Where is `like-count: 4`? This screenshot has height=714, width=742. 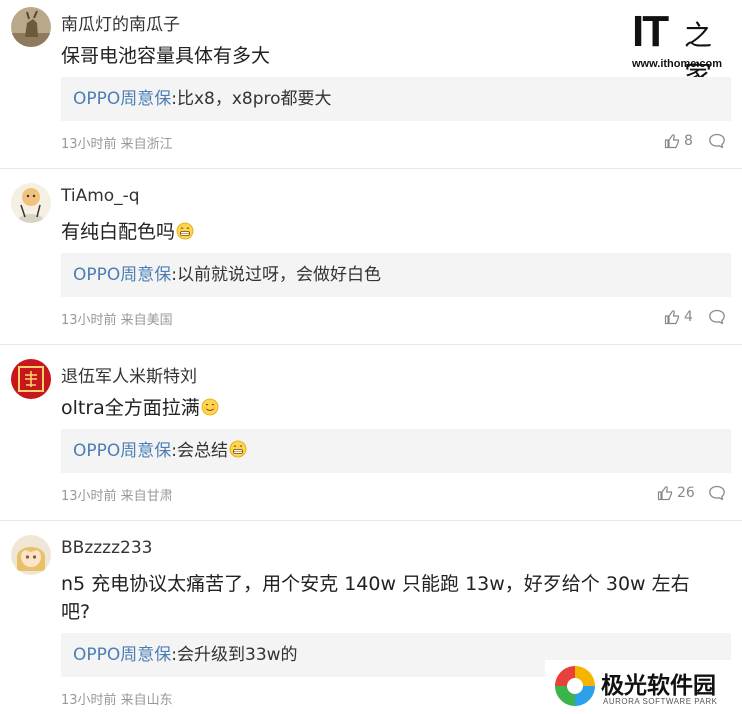 like-count: 4 is located at coordinates (688, 317).